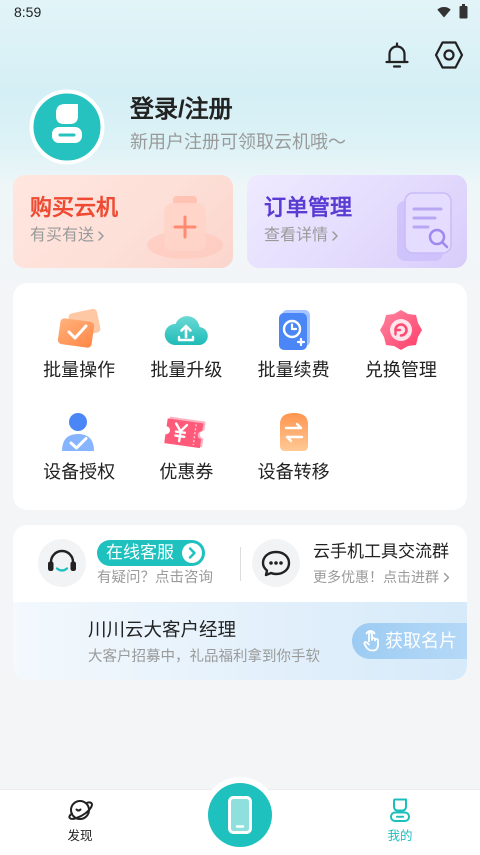 This screenshot has width=480, height=855. What do you see at coordinates (186, 472) in the screenshot?
I see `tool-label: 优惠券` at bounding box center [186, 472].